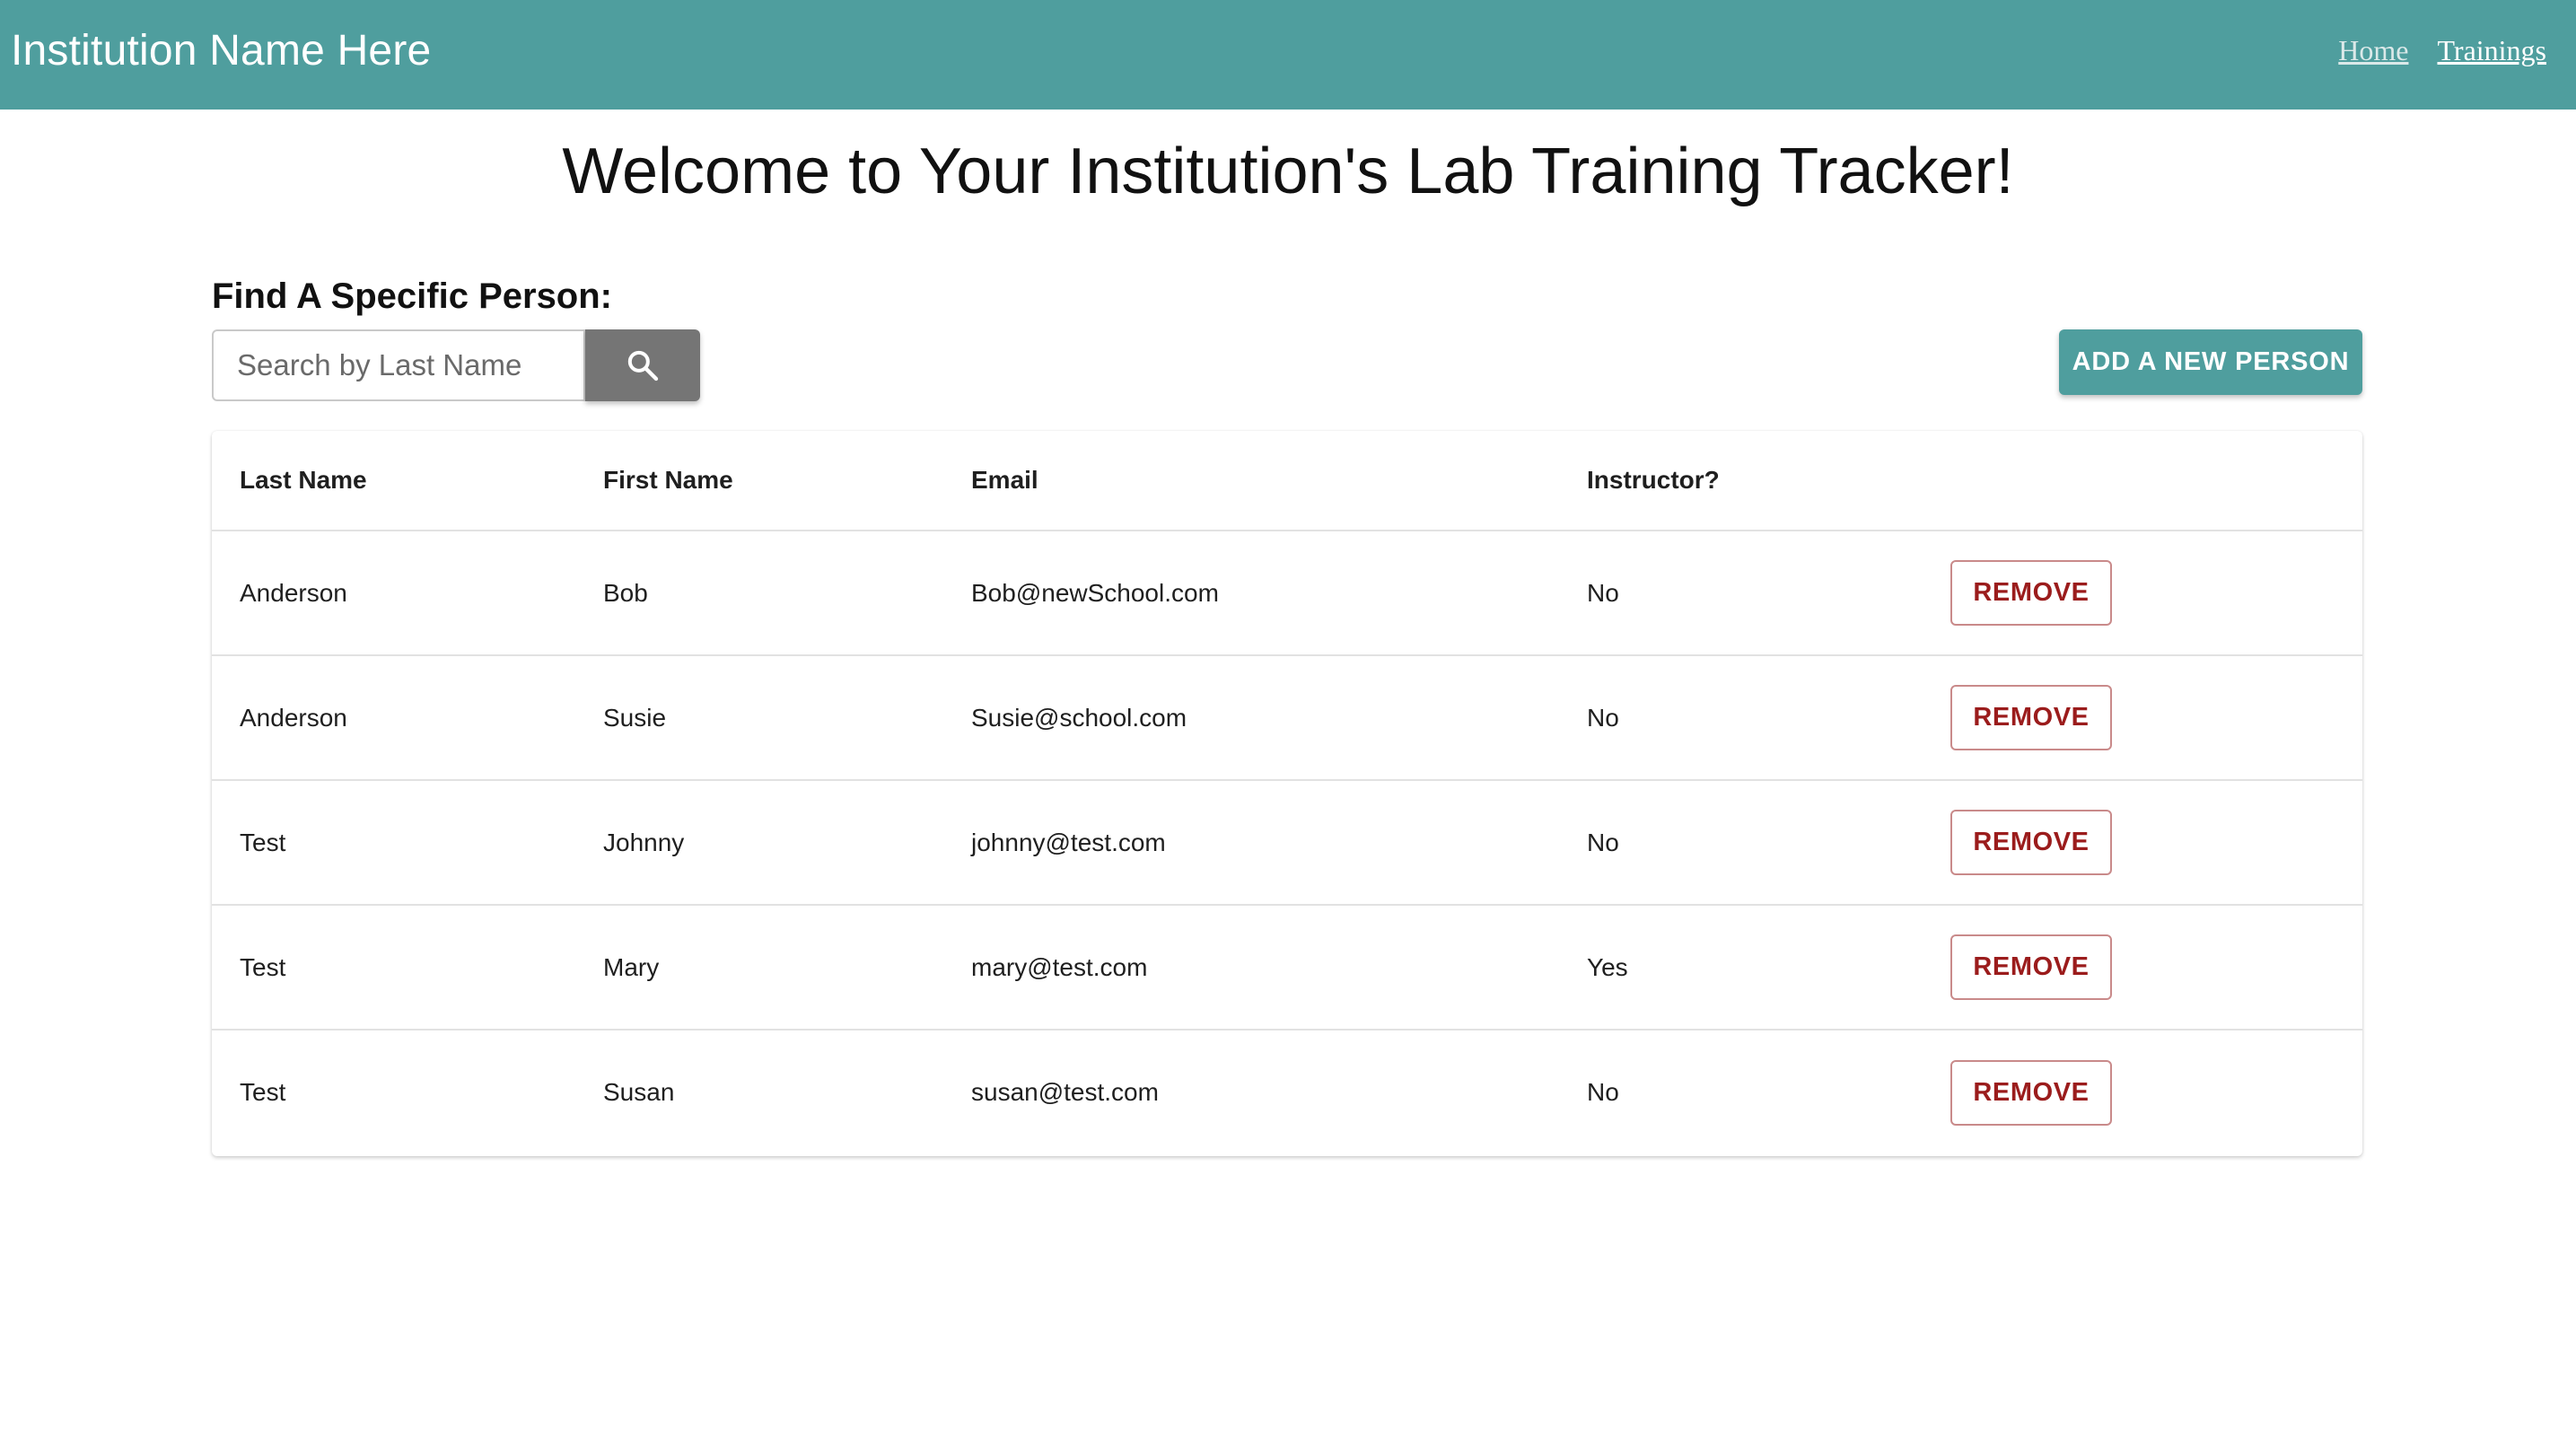  I want to click on cell-first-name: Bob, so click(759, 593).